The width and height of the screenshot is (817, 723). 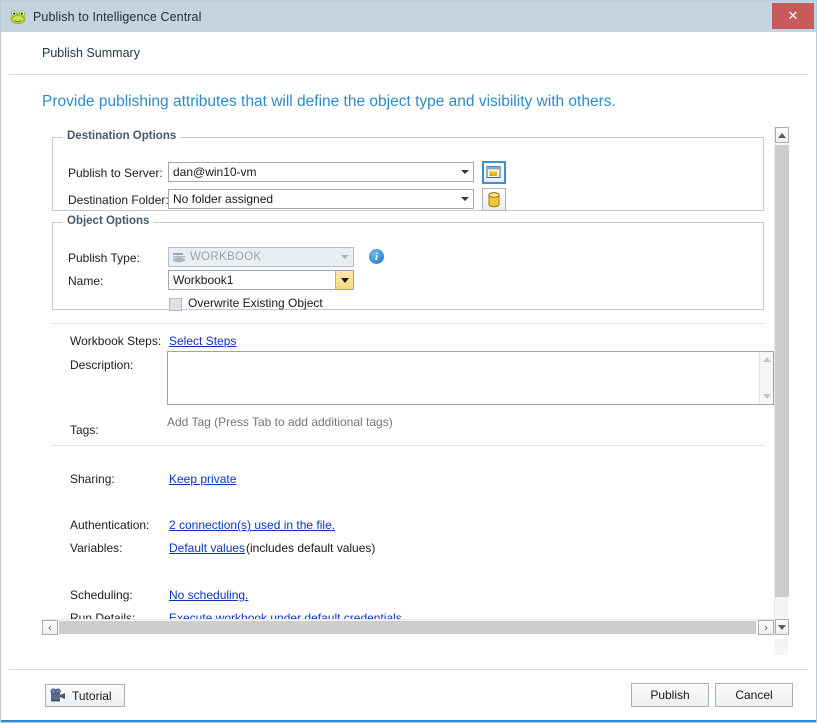 What do you see at coordinates (408, 262) in the screenshot?
I see `object-options-group: Object Options` at bounding box center [408, 262].